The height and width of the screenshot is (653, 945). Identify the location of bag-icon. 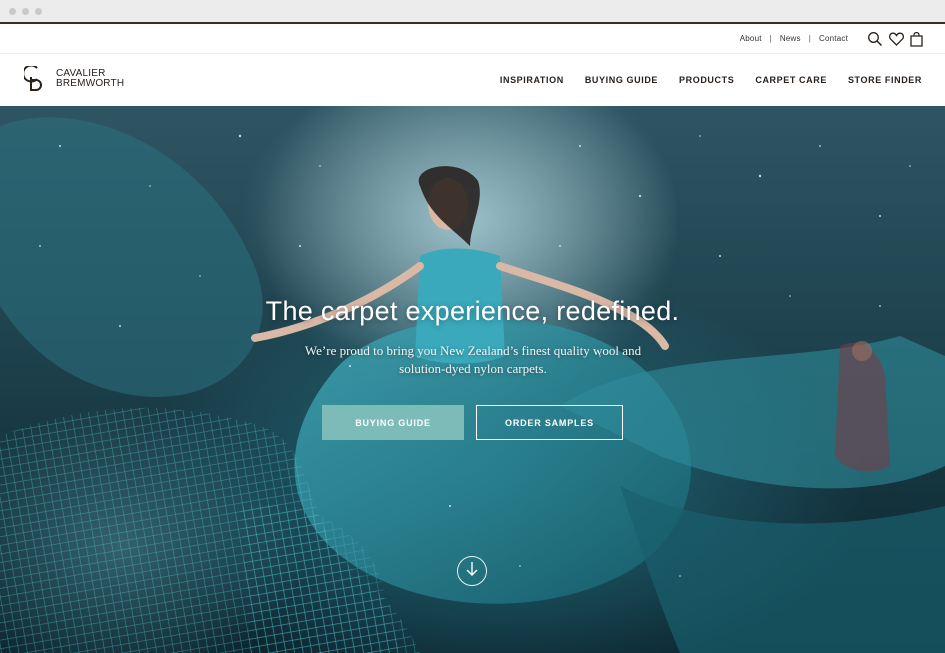
(916, 39).